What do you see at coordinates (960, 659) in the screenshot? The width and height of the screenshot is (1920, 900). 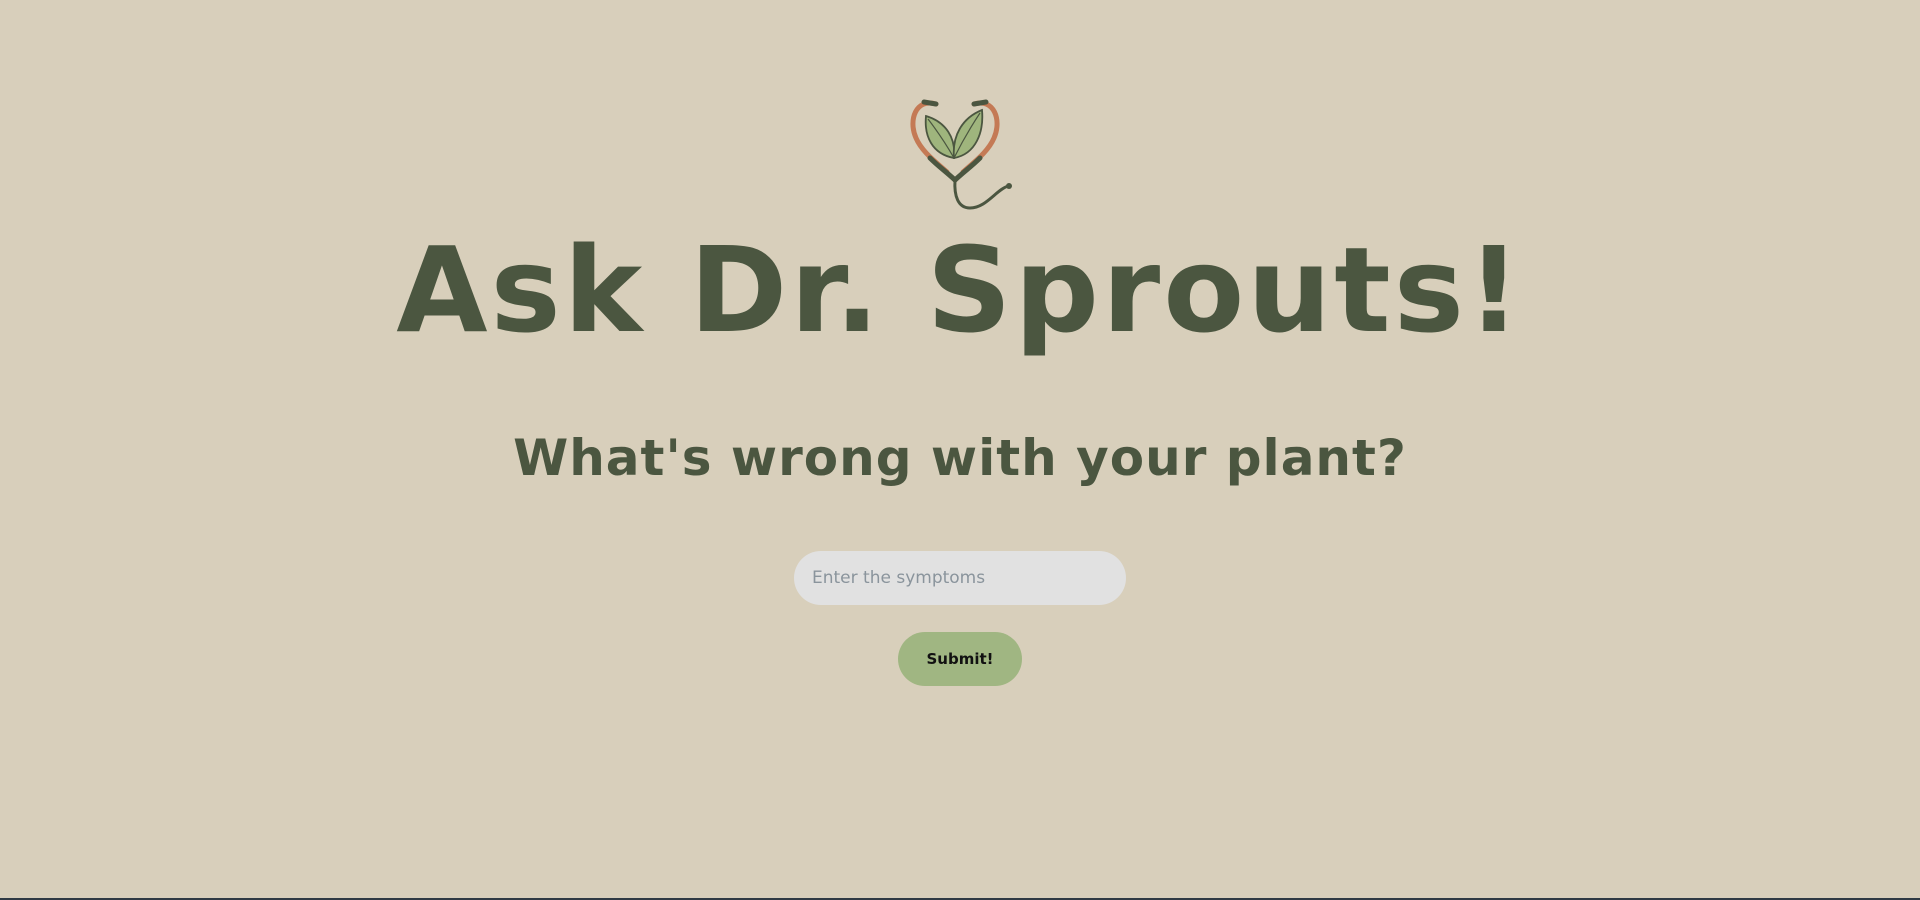 I see `submit-button: Submit!` at bounding box center [960, 659].